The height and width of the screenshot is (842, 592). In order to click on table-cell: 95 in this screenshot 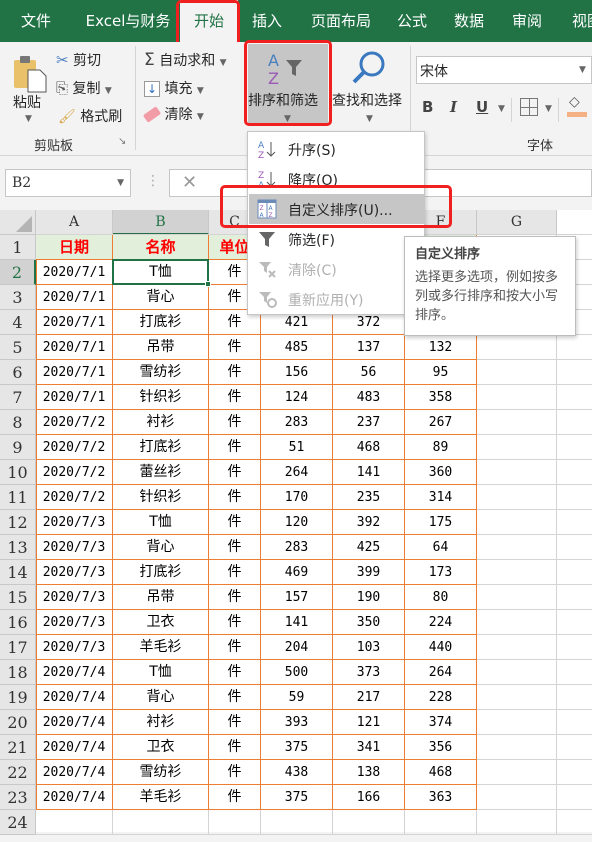, I will do `click(441, 372)`.